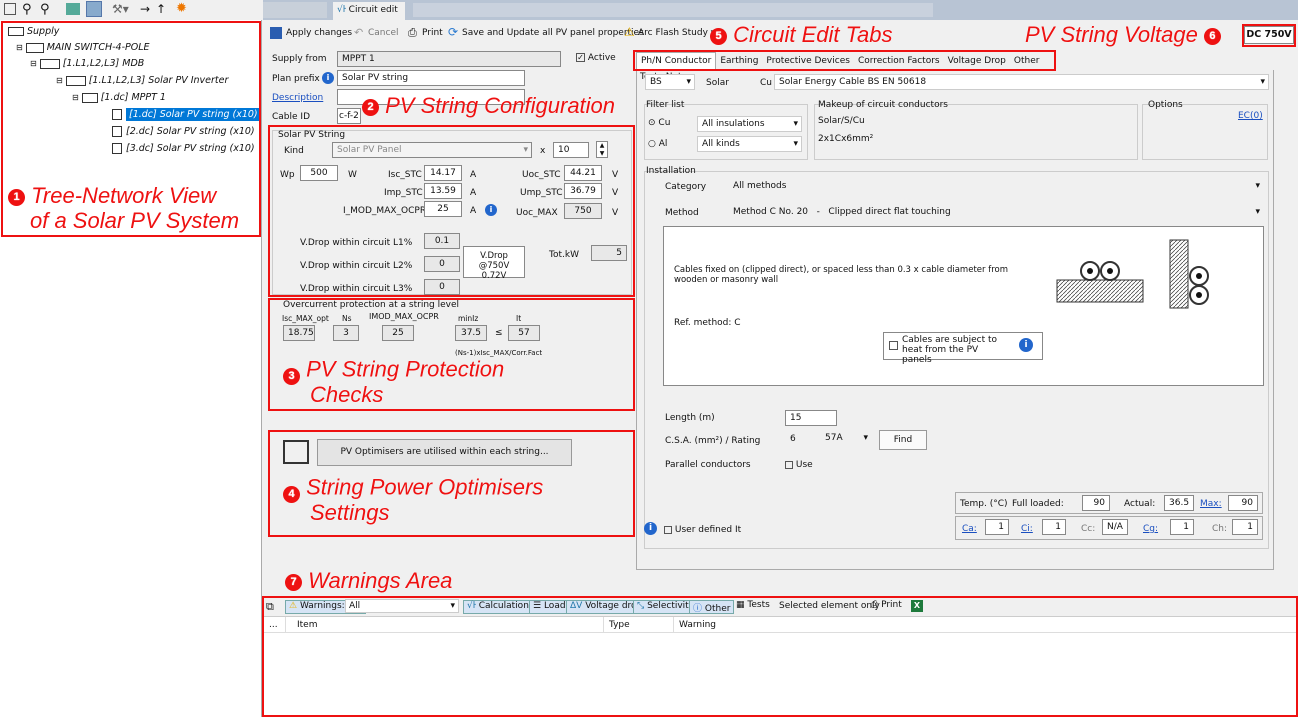 Image resolution: width=1298 pixels, height=717 pixels. I want to click on uoc-input: 44.21, so click(583, 173).